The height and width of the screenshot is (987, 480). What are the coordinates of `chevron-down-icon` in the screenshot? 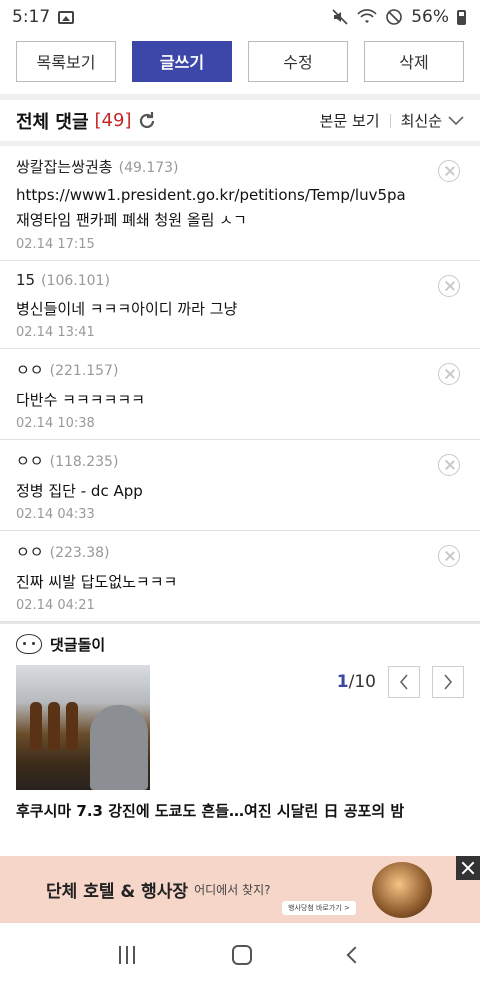 It's located at (456, 120).